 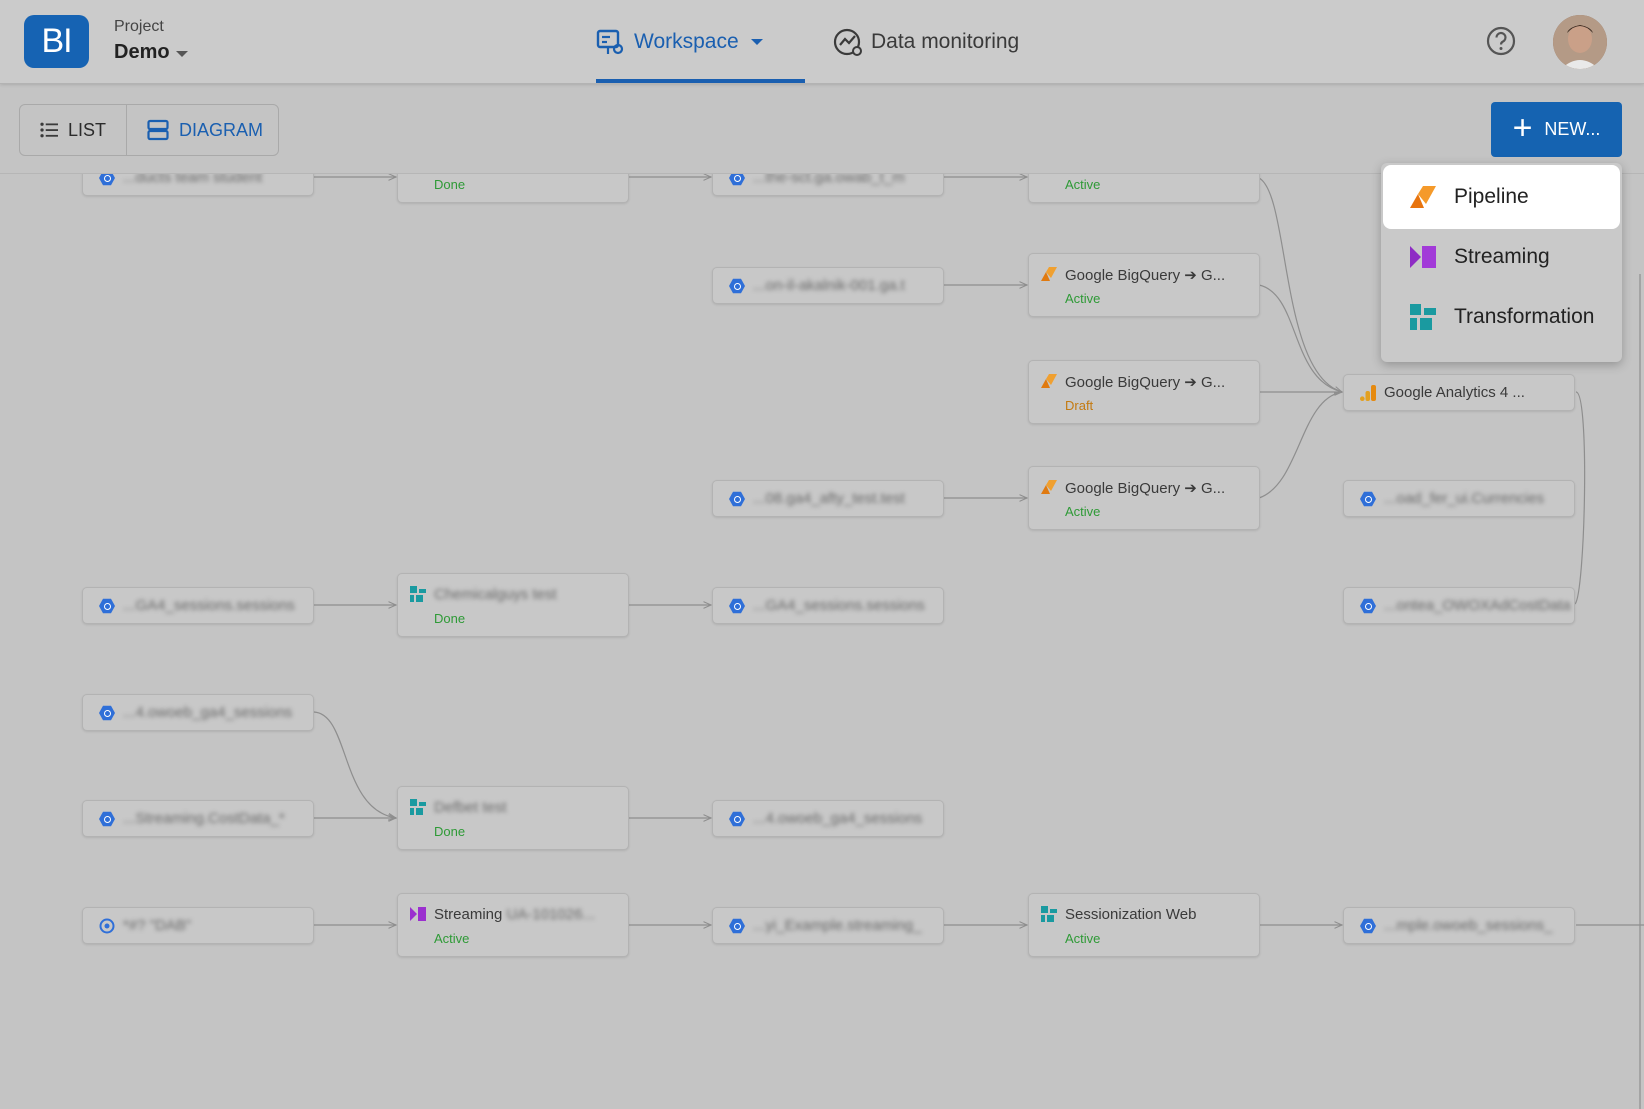 What do you see at coordinates (1501, 41) in the screenshot?
I see `help-icon` at bounding box center [1501, 41].